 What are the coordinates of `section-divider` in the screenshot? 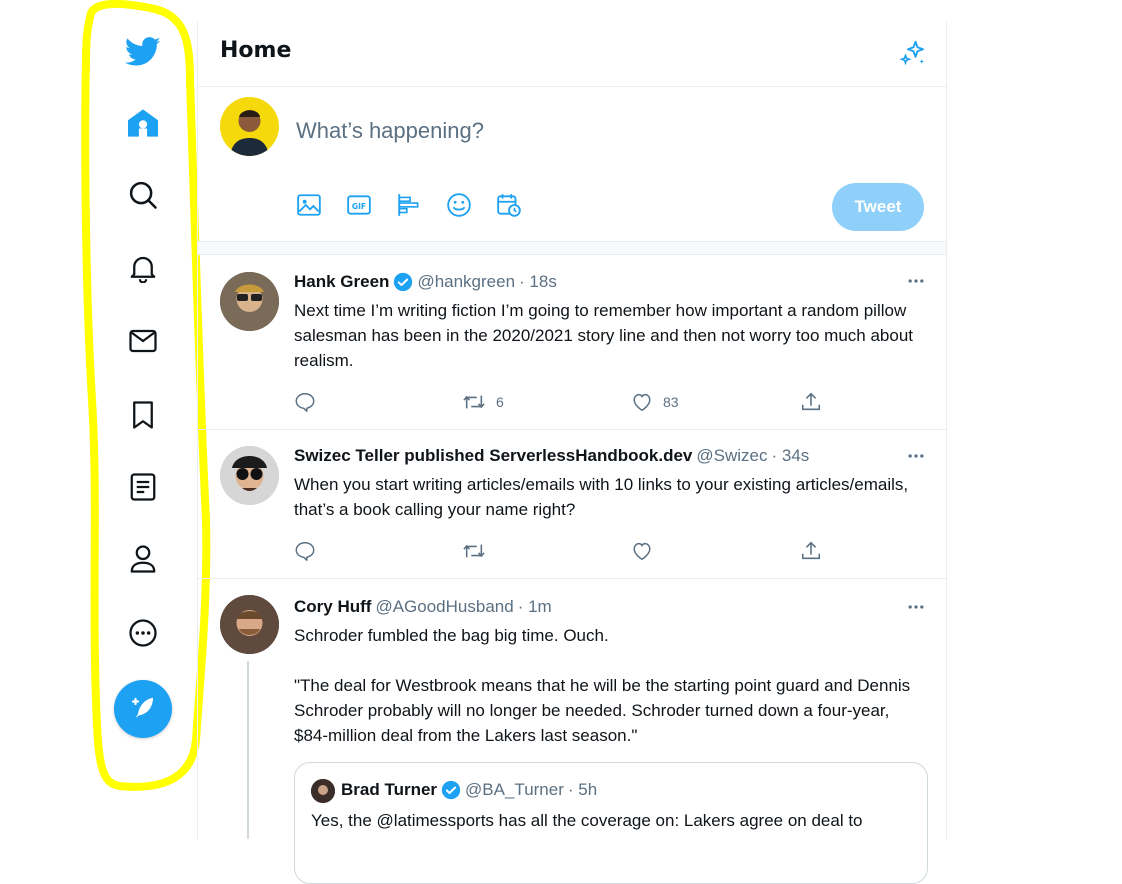 It's located at (572, 248).